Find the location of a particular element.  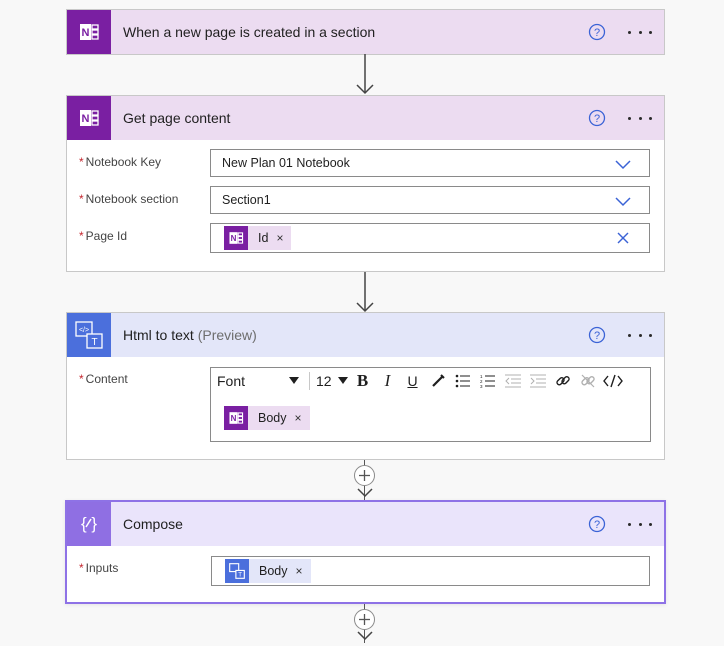

dynamic-content-token: N Id × is located at coordinates (258, 238).